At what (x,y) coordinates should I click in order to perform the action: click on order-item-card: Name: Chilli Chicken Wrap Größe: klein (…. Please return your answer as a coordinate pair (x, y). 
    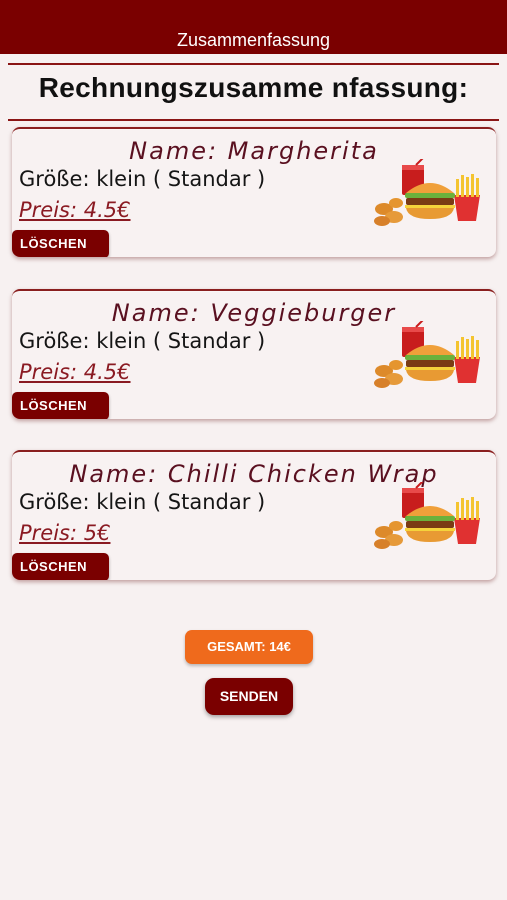
    Looking at the image, I should click on (254, 515).